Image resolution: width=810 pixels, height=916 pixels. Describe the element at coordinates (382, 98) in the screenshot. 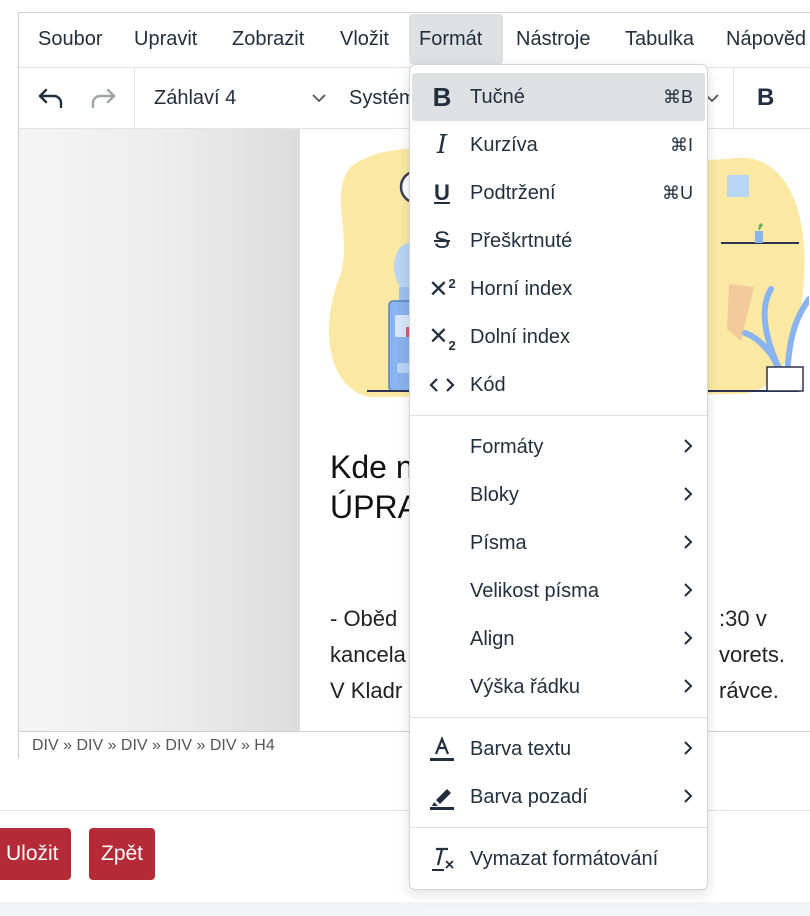

I see `font-family-select: Systém` at that location.